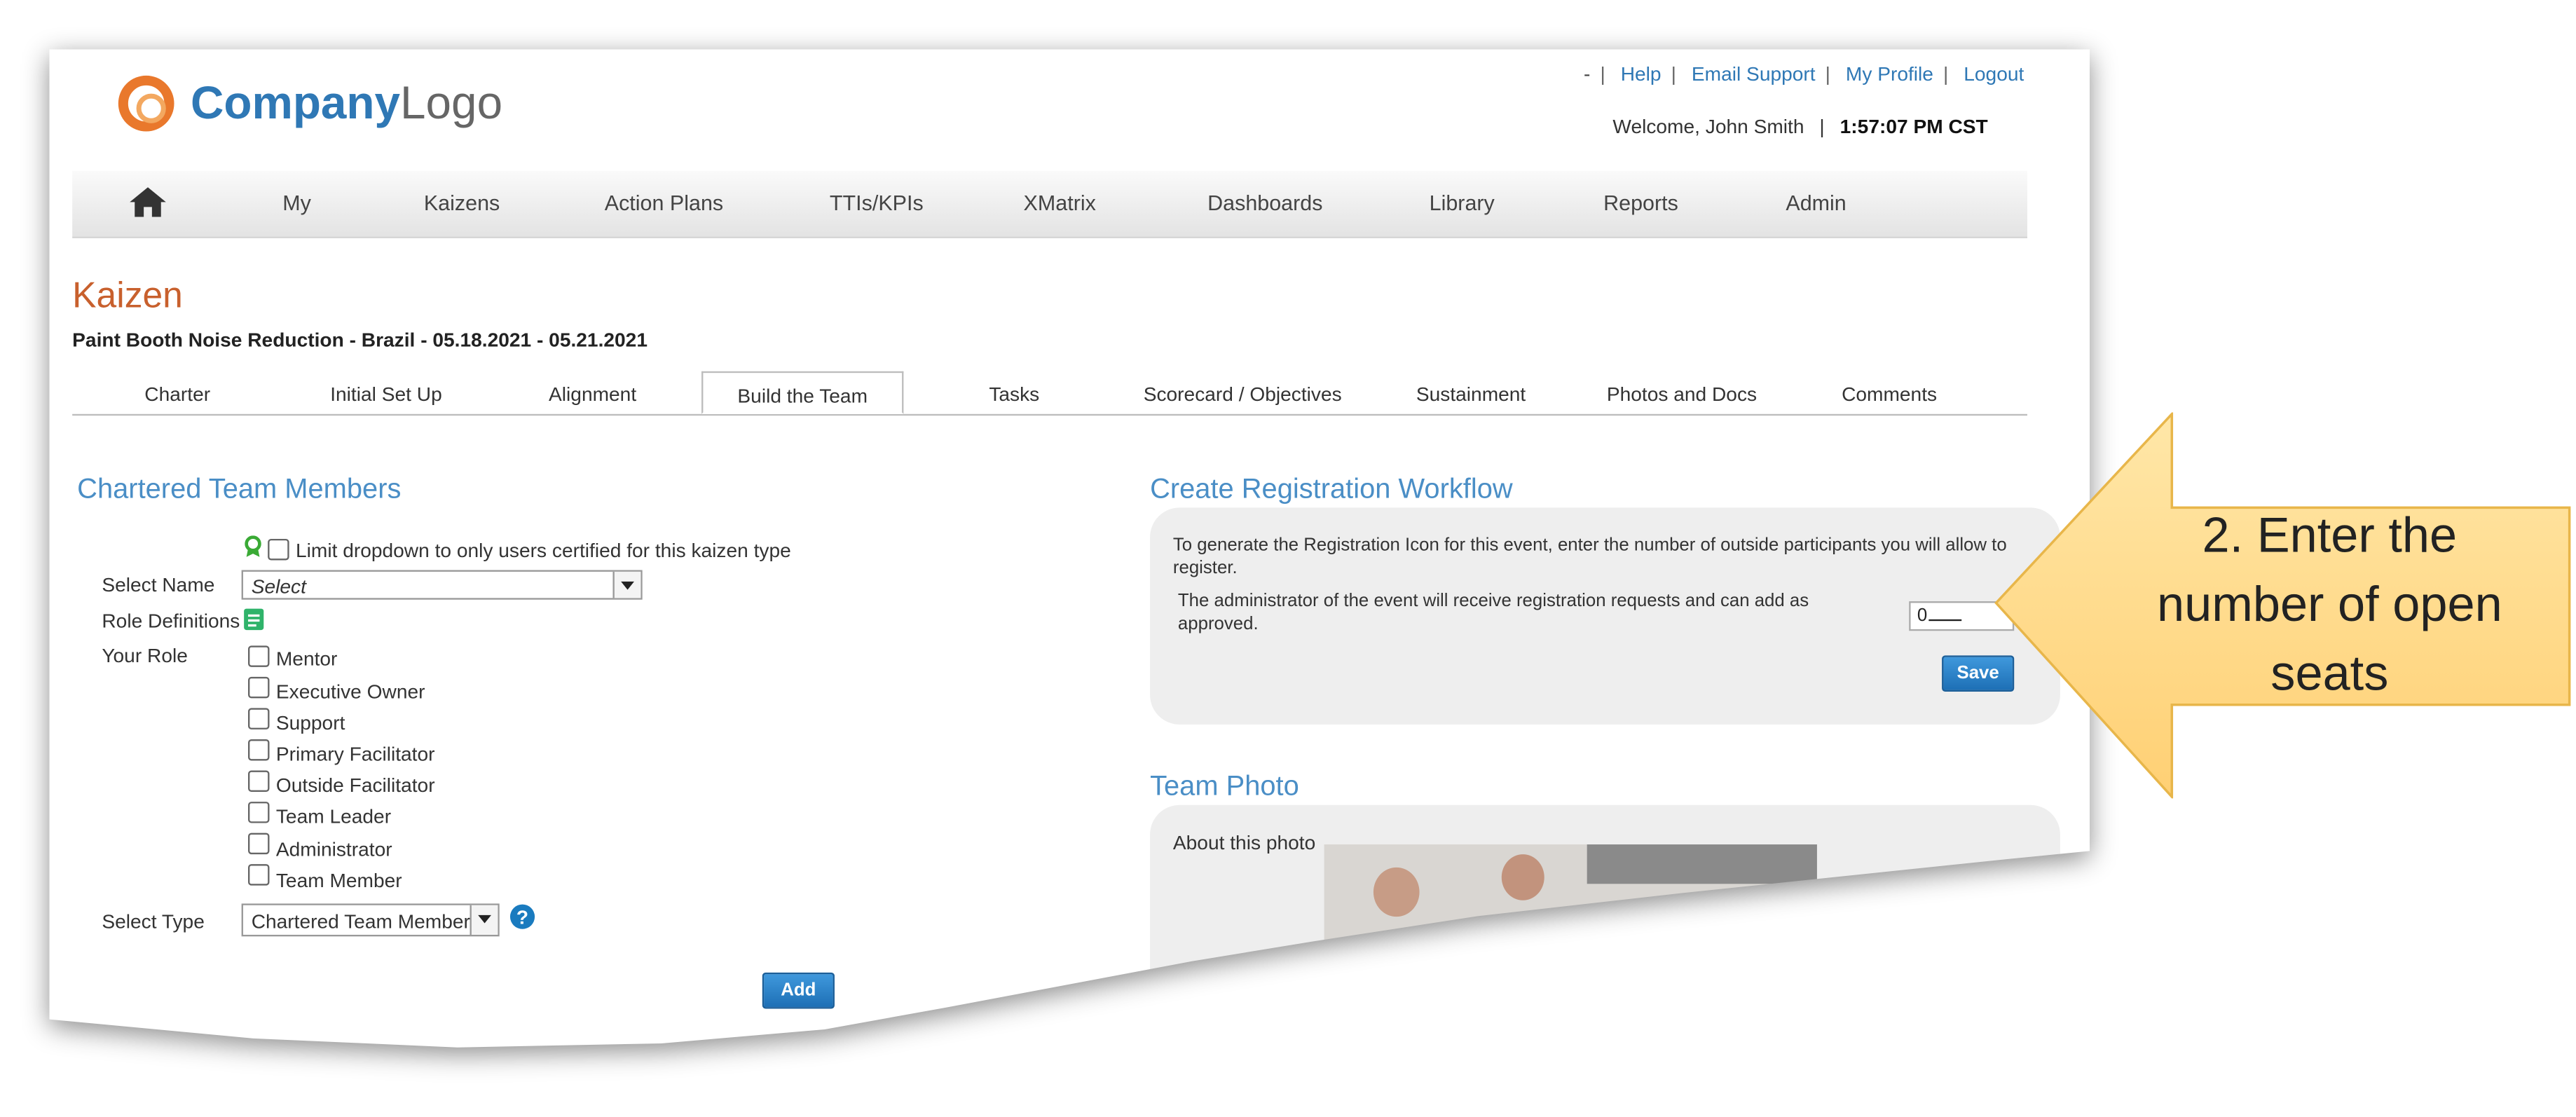 Image resolution: width=2576 pixels, height=1117 pixels. I want to click on team-photo-panel: About this photo, so click(1605, 926).